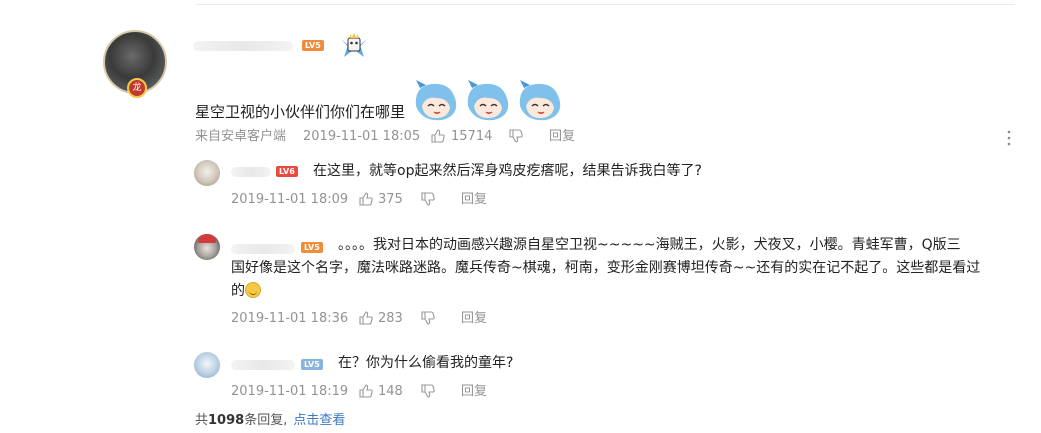 The width and height of the screenshot is (1041, 433). Describe the element at coordinates (137, 88) in the screenshot. I see `avatar-badge-icon: 龙` at that location.